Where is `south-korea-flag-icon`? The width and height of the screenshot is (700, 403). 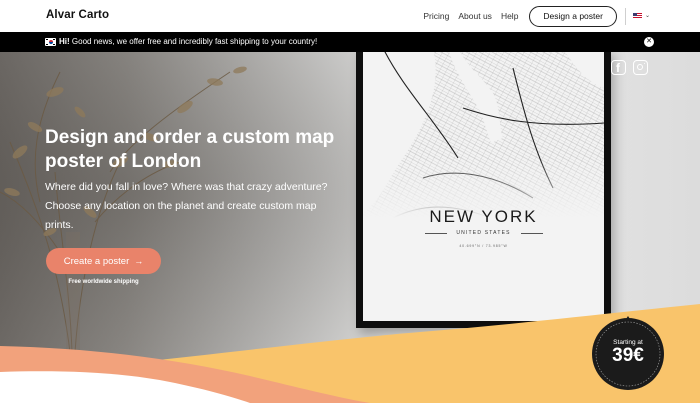 south-korea-flag-icon is located at coordinates (50, 42).